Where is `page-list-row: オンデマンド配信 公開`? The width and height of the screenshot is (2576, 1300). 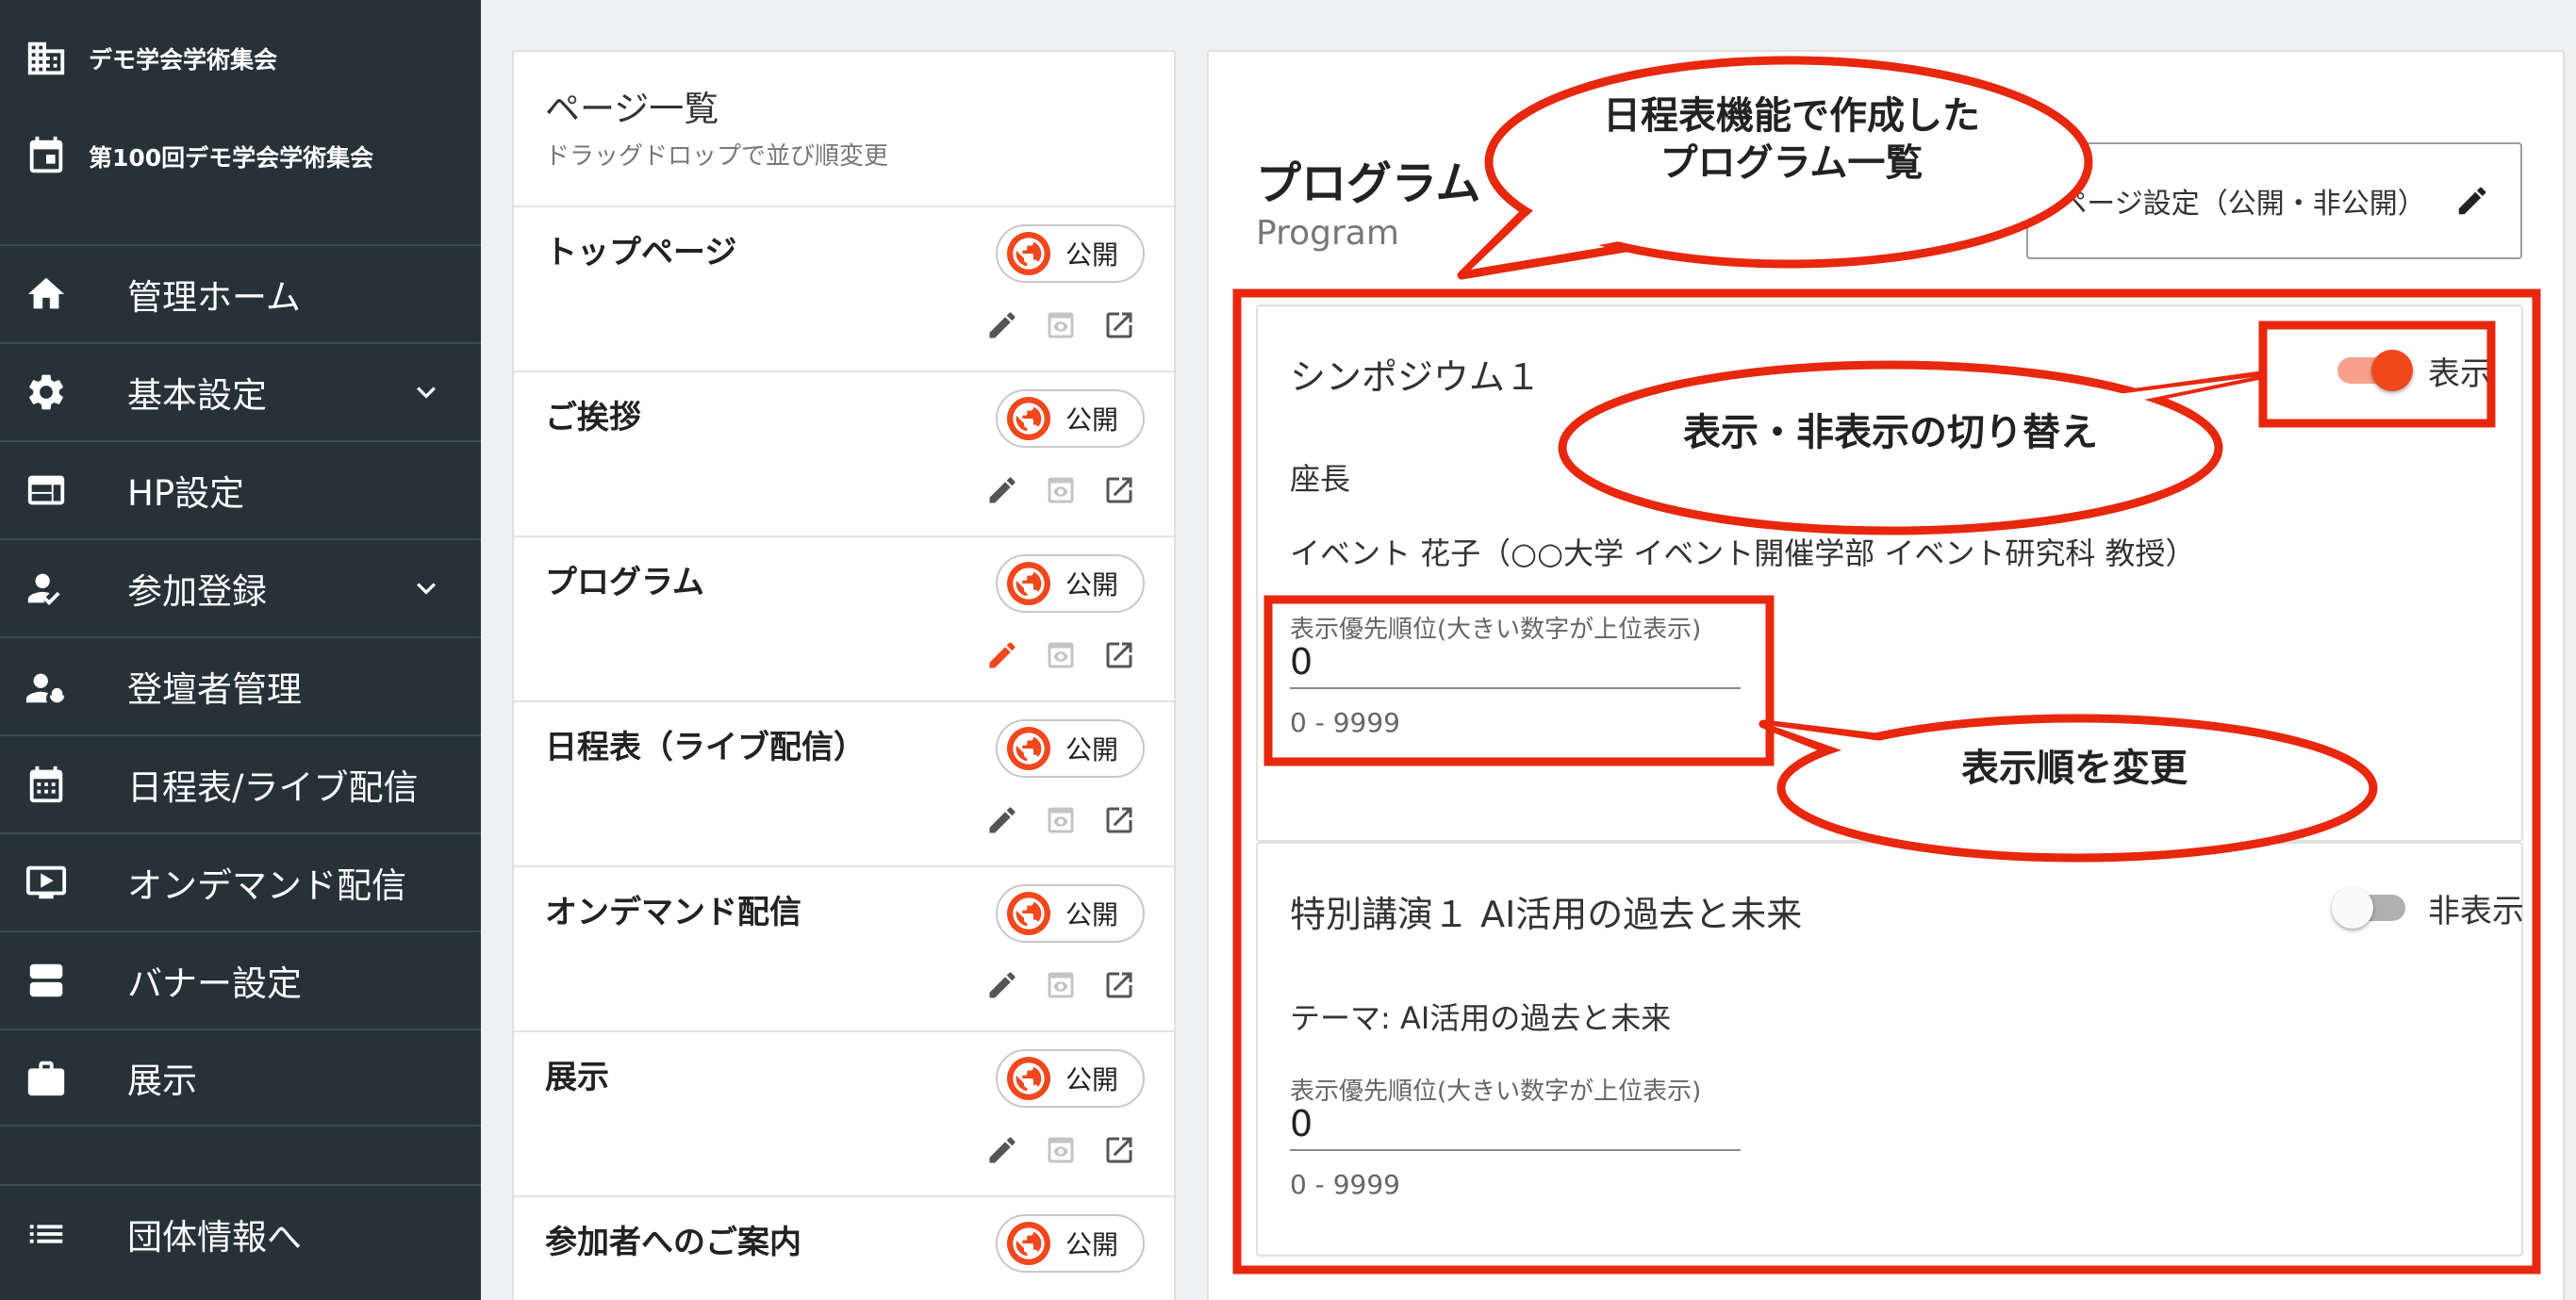
page-list-row: オンデマンド配信 公開 is located at coordinates (844, 947).